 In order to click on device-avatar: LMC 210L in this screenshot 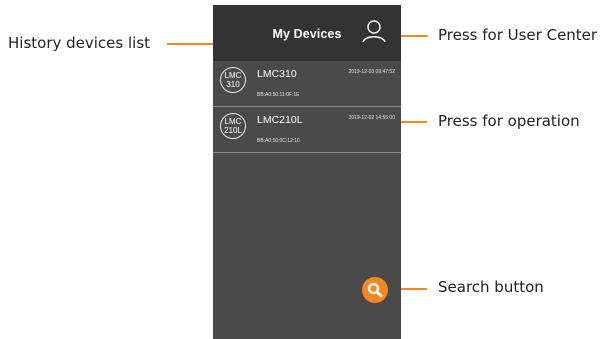, I will do `click(233, 126)`.